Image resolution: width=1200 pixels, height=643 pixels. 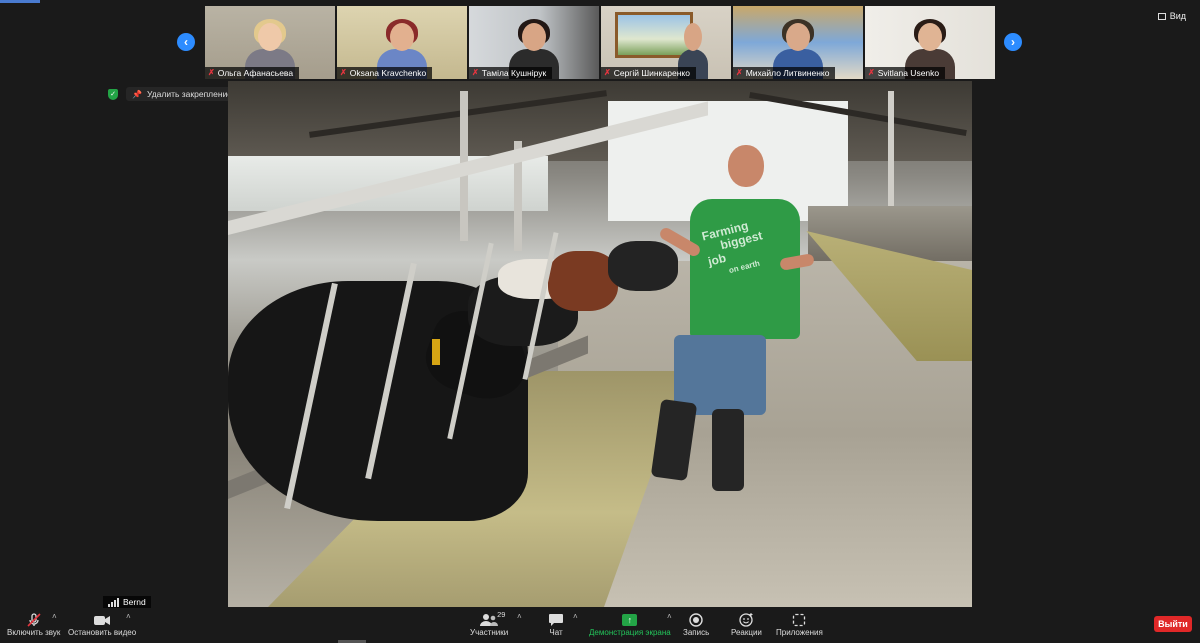 I want to click on participant-nameplate: ✗ Oksana Kravchenko, so click(x=385, y=73).